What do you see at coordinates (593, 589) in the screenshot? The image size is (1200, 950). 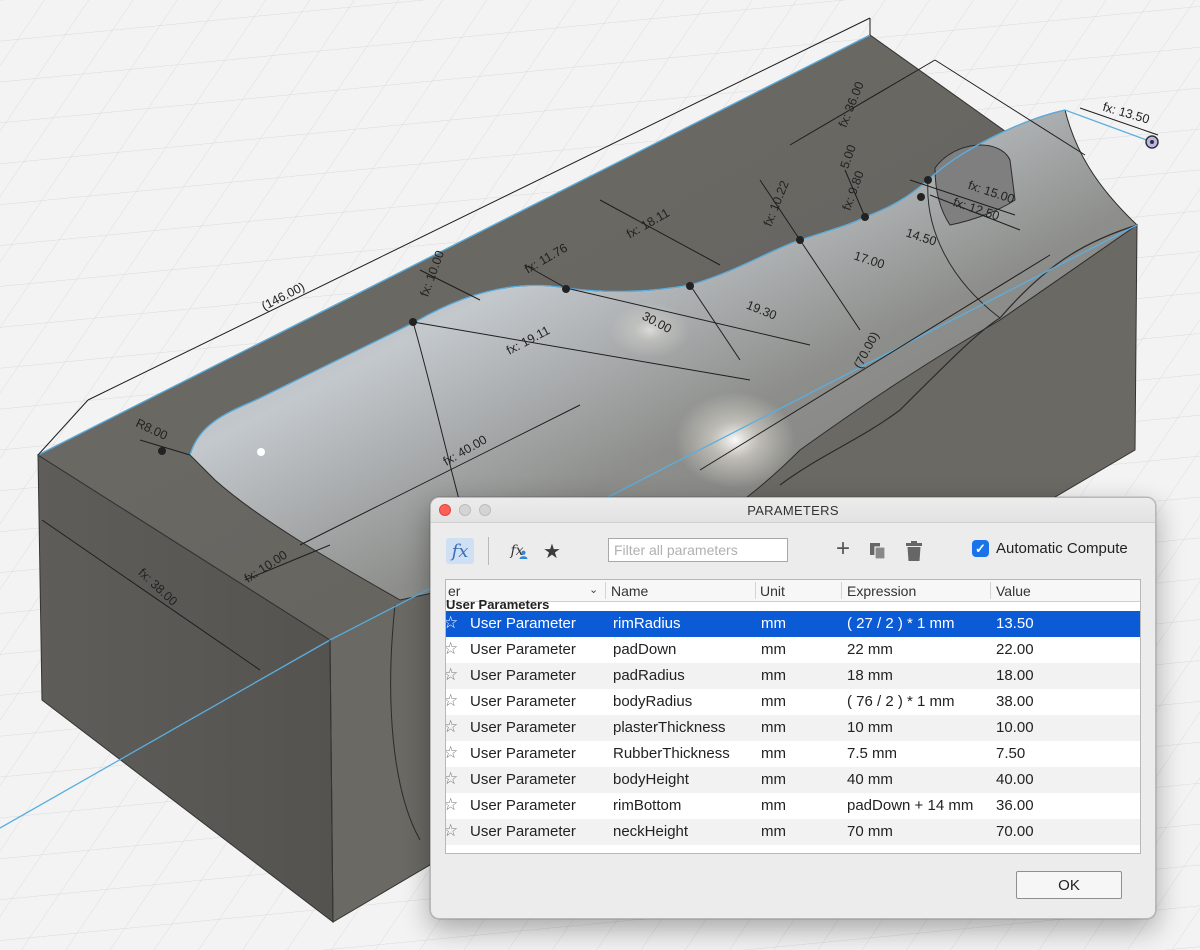 I see `chevron-down-icon: ⌄` at bounding box center [593, 589].